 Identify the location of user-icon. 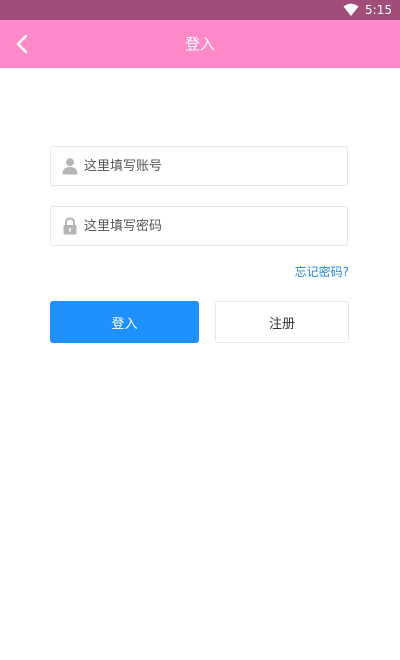
(70, 166).